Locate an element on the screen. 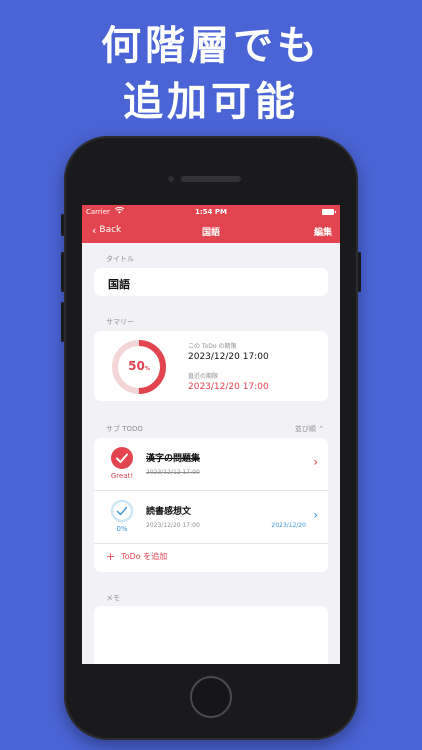 Image resolution: width=422 pixels, height=750 pixels. headline-line-1: 何階層でも is located at coordinates (211, 46).